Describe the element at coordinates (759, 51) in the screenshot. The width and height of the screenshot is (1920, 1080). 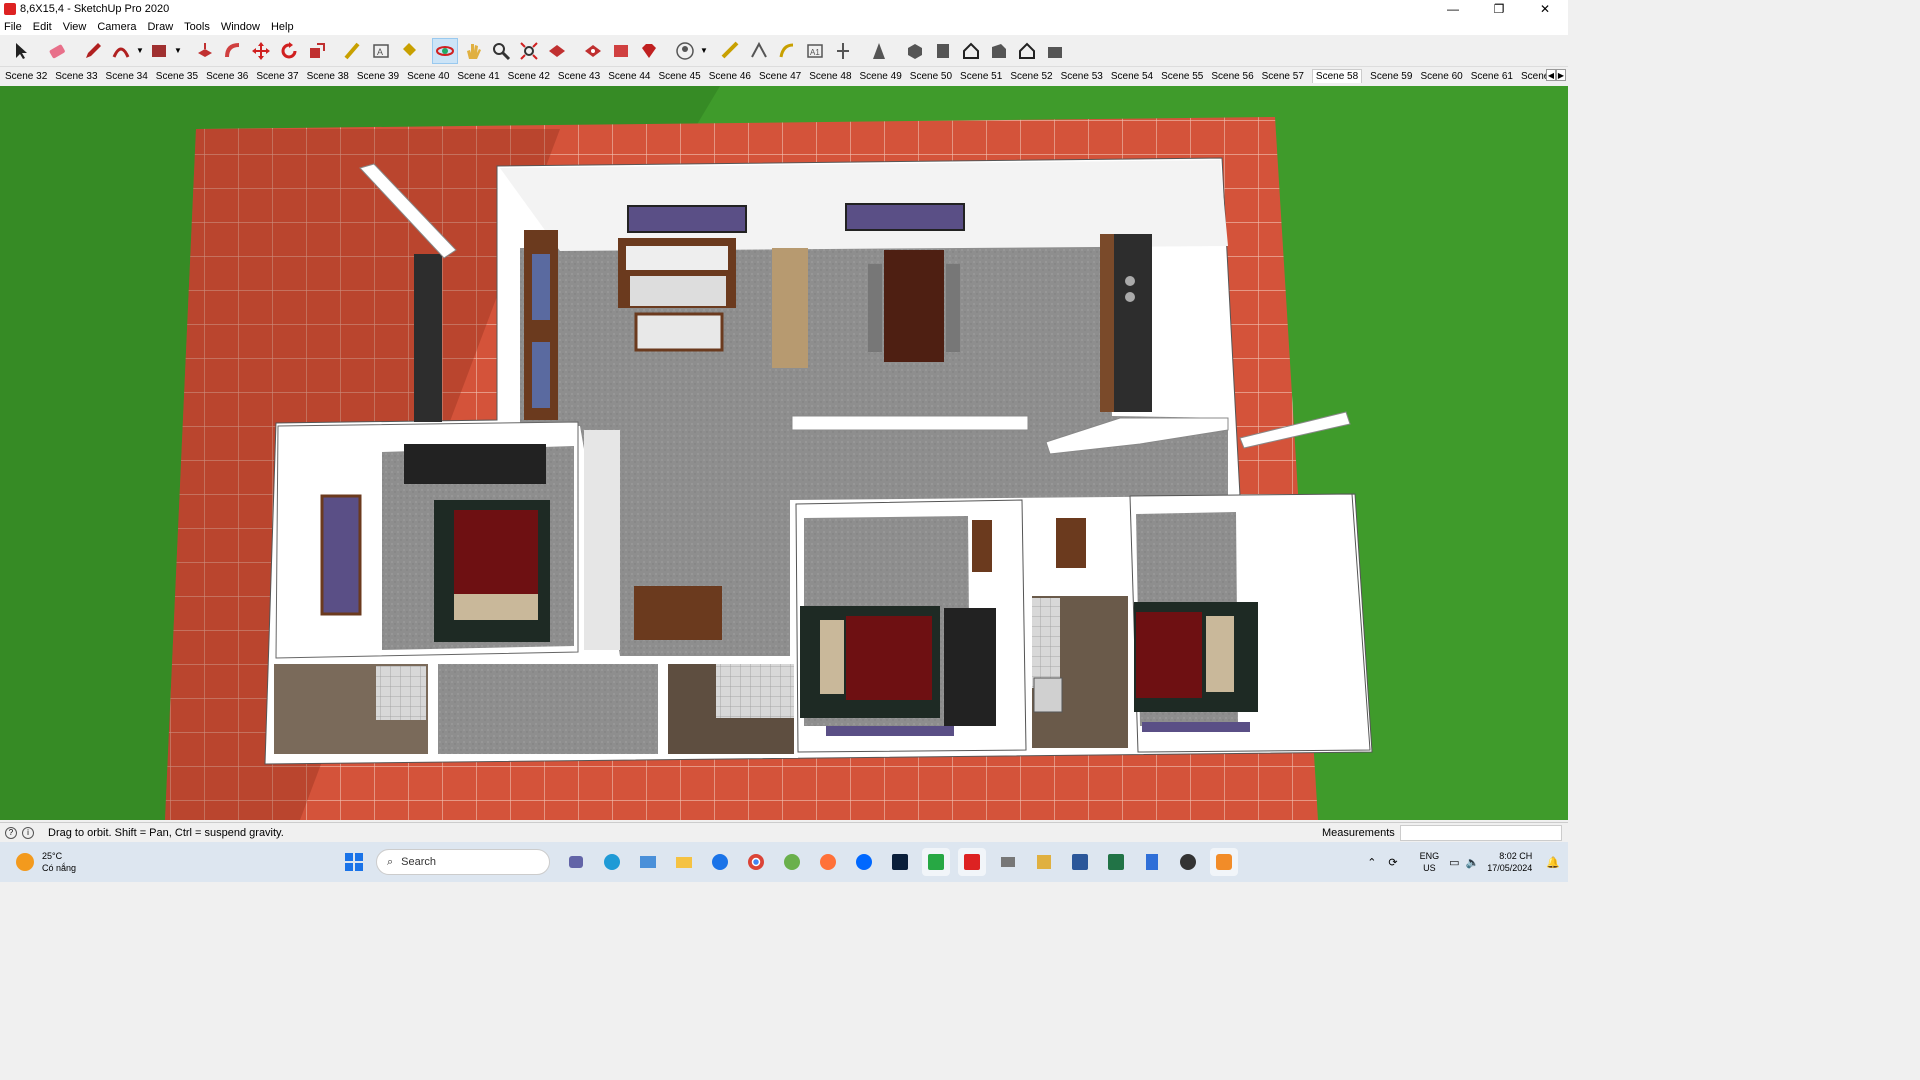
I see `protractor-tool-button` at that location.